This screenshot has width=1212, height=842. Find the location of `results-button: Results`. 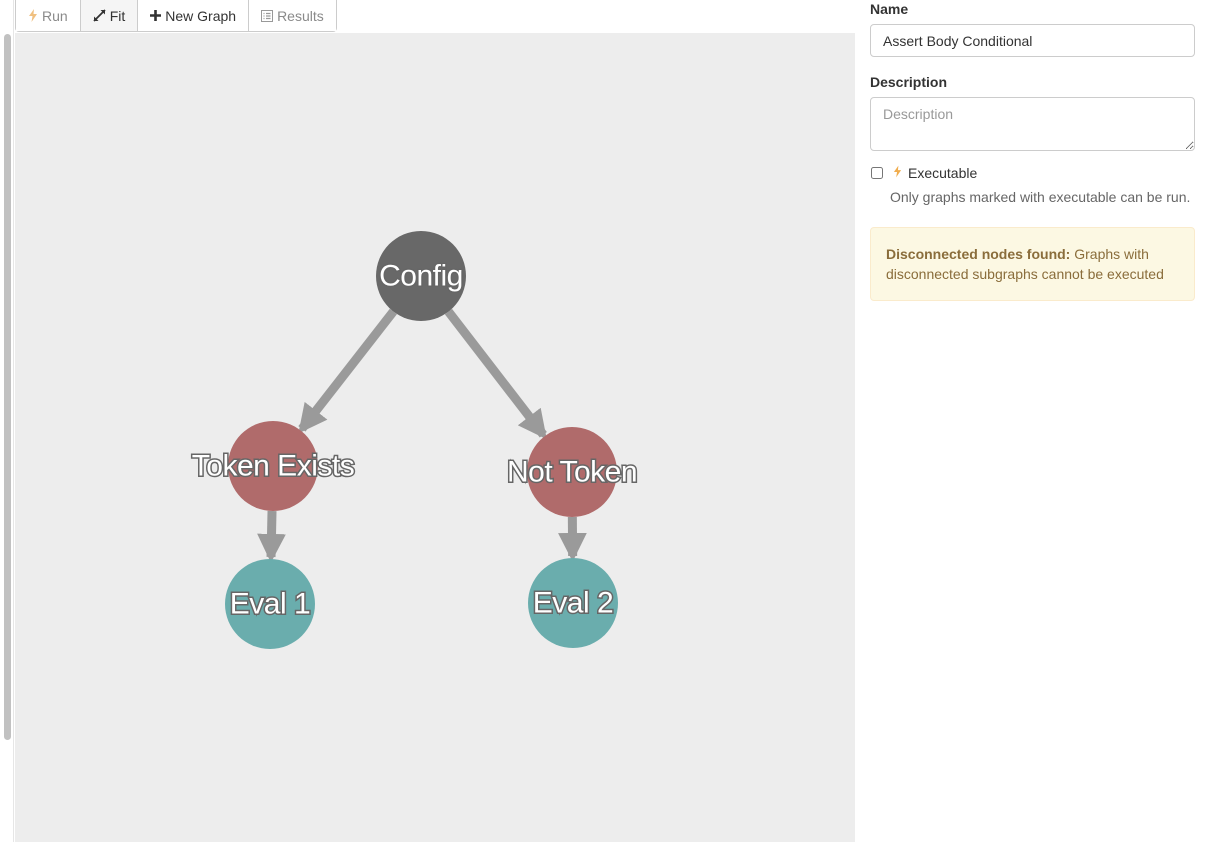

results-button: Results is located at coordinates (292, 15).